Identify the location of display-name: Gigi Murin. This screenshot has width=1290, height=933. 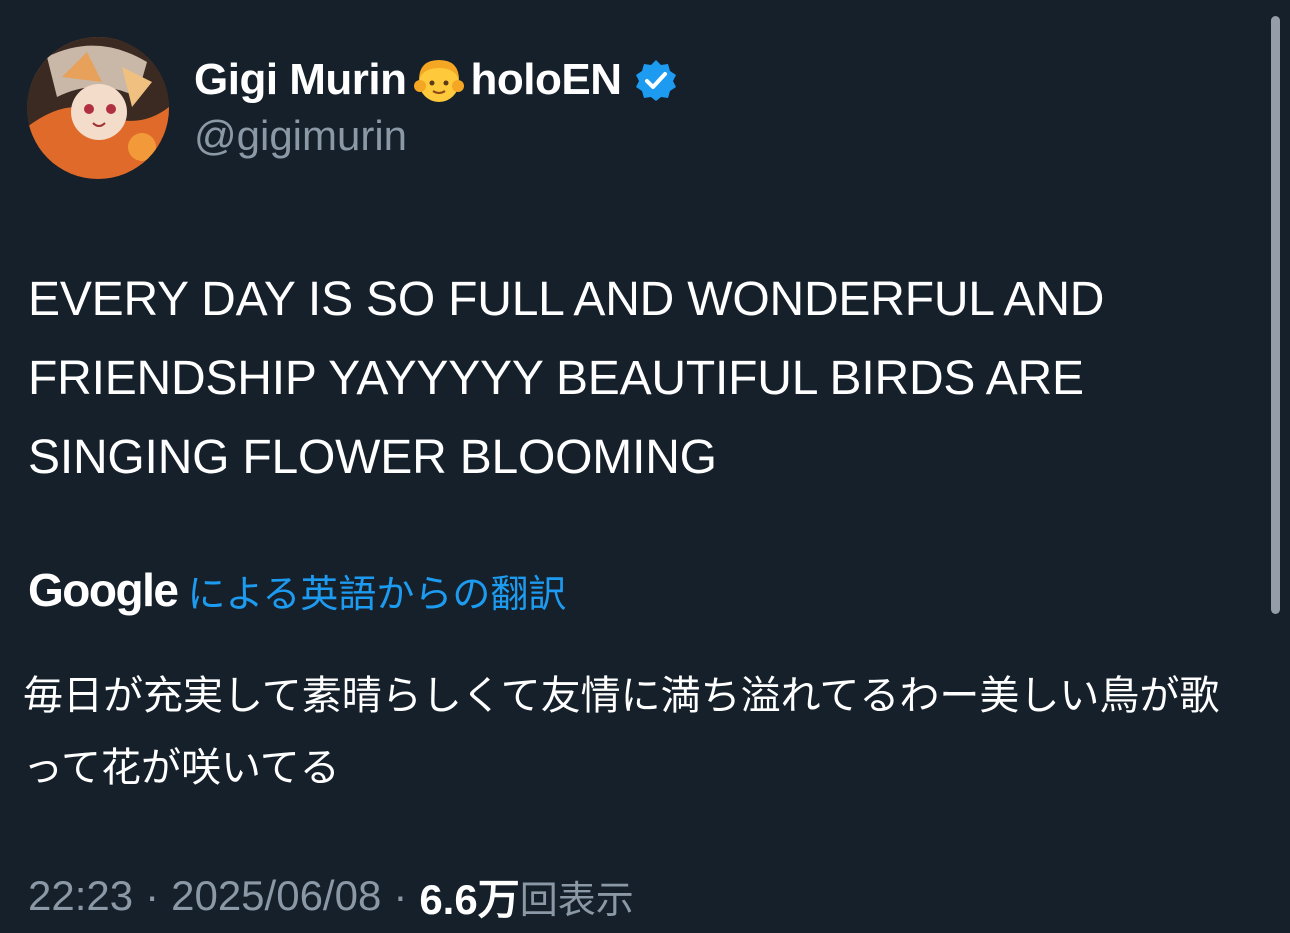
(300, 80).